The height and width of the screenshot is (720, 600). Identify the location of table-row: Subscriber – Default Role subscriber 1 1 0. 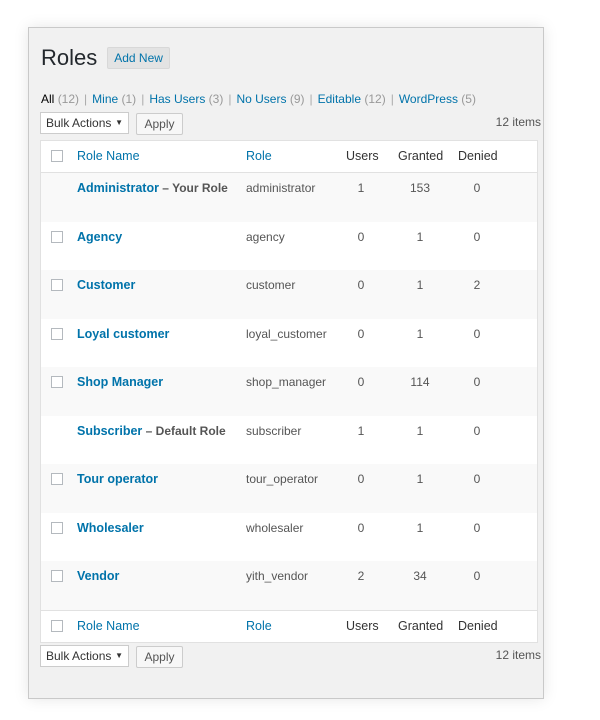
(289, 440).